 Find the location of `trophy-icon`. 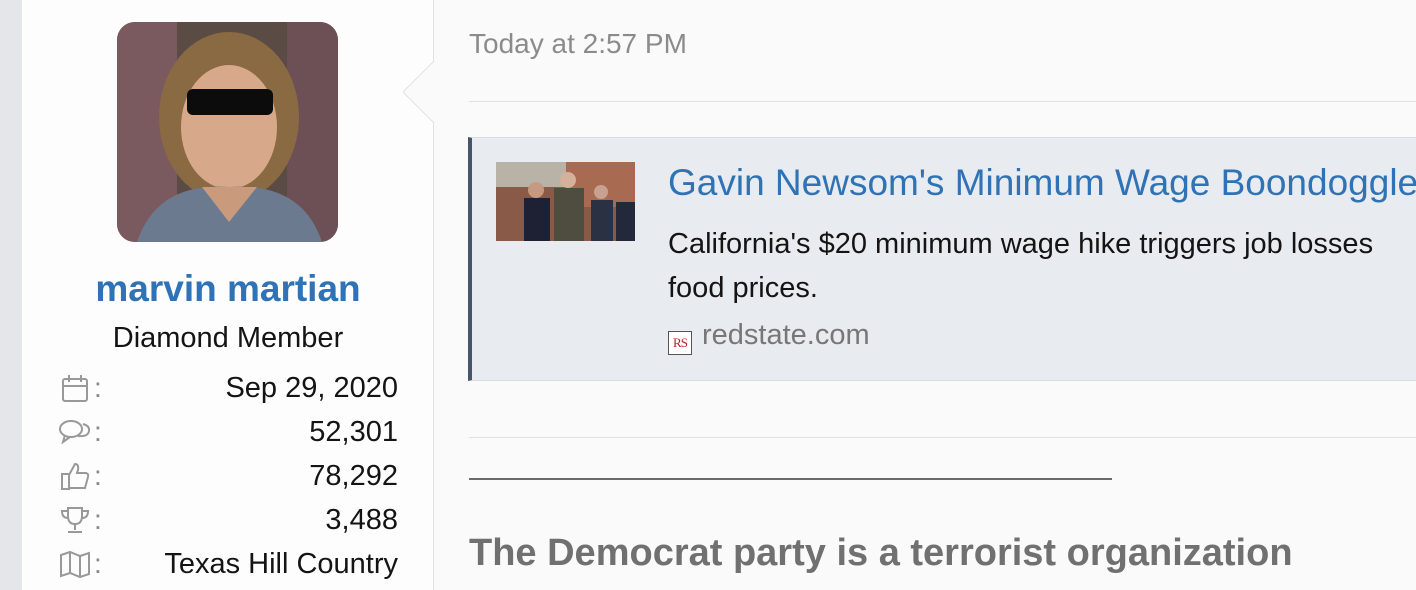

trophy-icon is located at coordinates (75, 520).